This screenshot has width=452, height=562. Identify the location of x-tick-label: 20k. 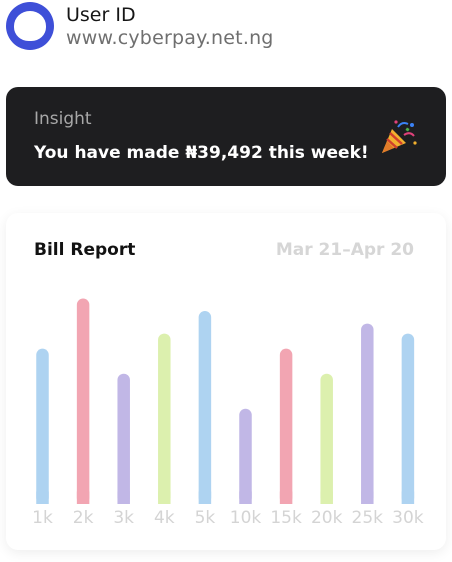
(327, 518).